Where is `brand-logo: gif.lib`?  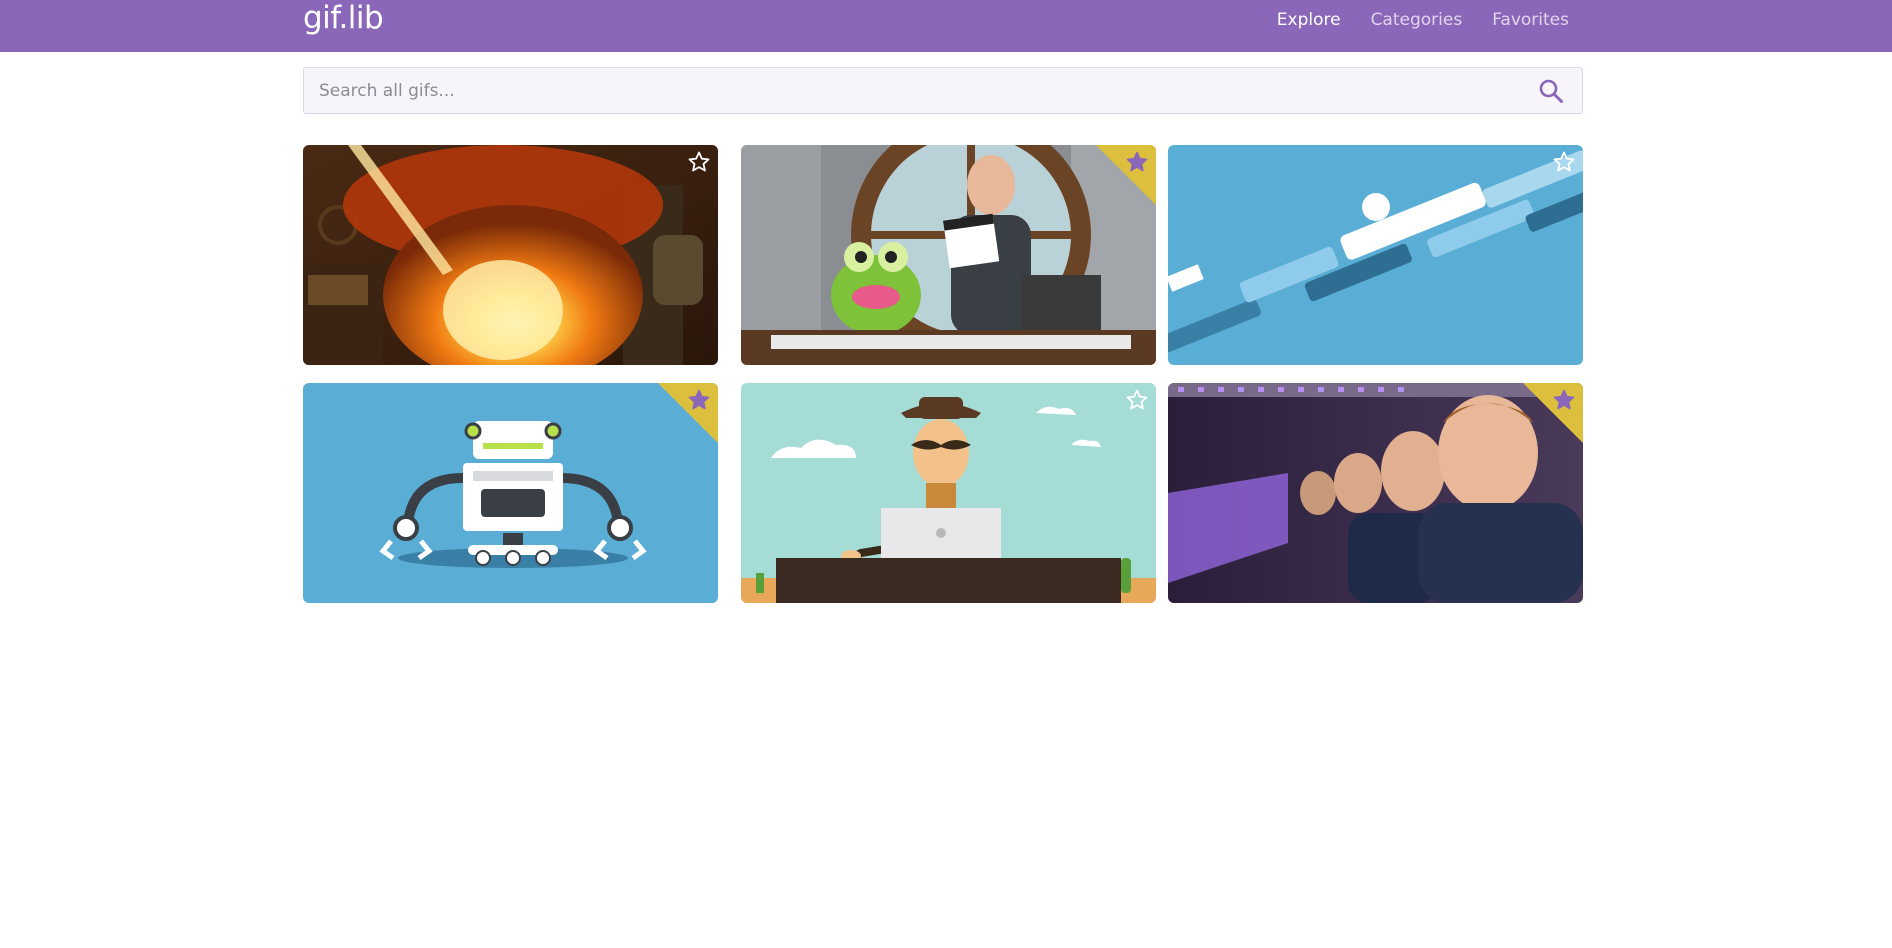
brand-logo: gif.lib is located at coordinates (343, 19).